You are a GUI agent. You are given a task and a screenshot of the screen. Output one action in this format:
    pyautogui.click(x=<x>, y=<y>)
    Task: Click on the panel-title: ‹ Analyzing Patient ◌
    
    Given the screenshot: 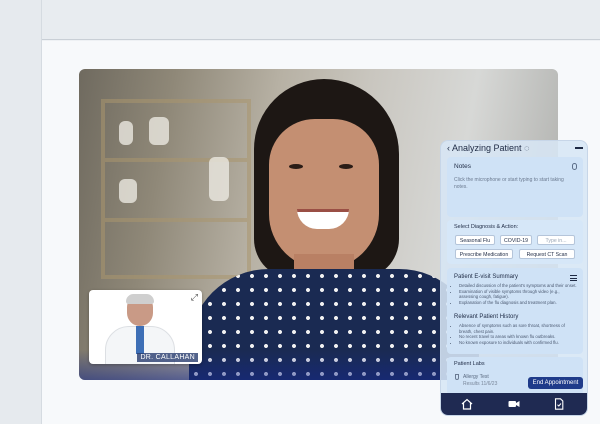 What is the action you would take?
    pyautogui.click(x=488, y=148)
    